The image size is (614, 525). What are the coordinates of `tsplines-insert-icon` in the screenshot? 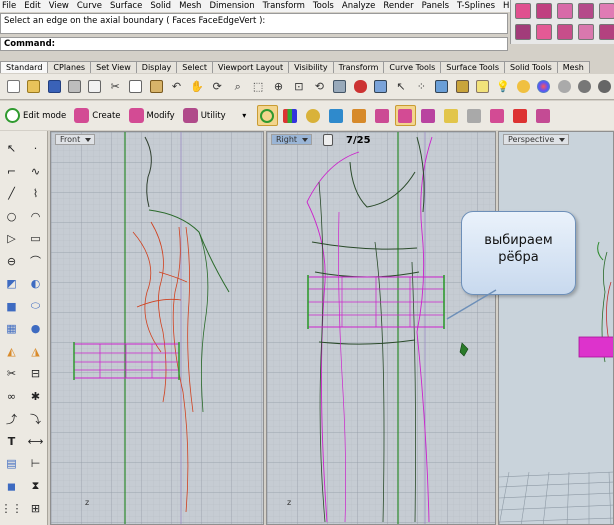 It's located at (544, 31).